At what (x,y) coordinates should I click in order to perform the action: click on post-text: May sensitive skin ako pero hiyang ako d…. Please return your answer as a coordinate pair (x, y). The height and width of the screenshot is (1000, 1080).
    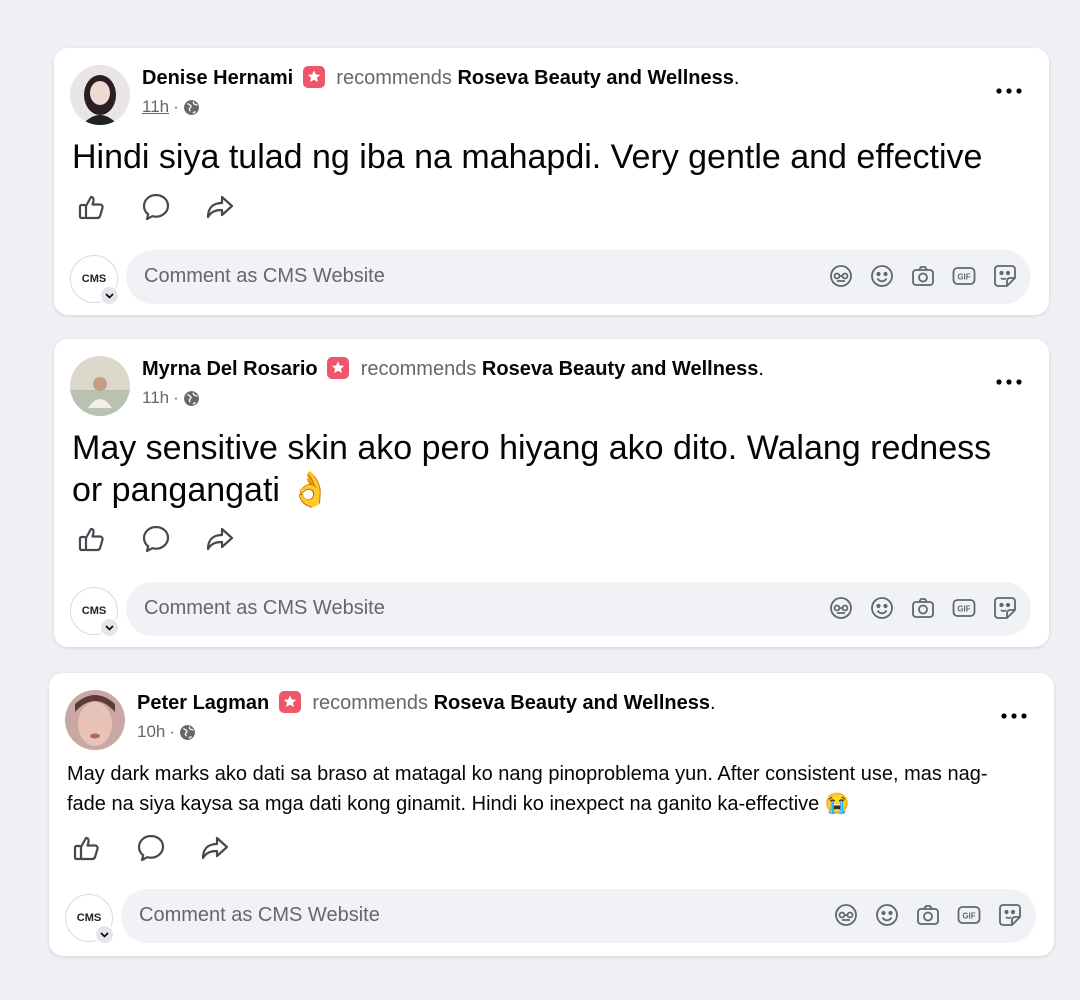
    Looking at the image, I should click on (532, 469).